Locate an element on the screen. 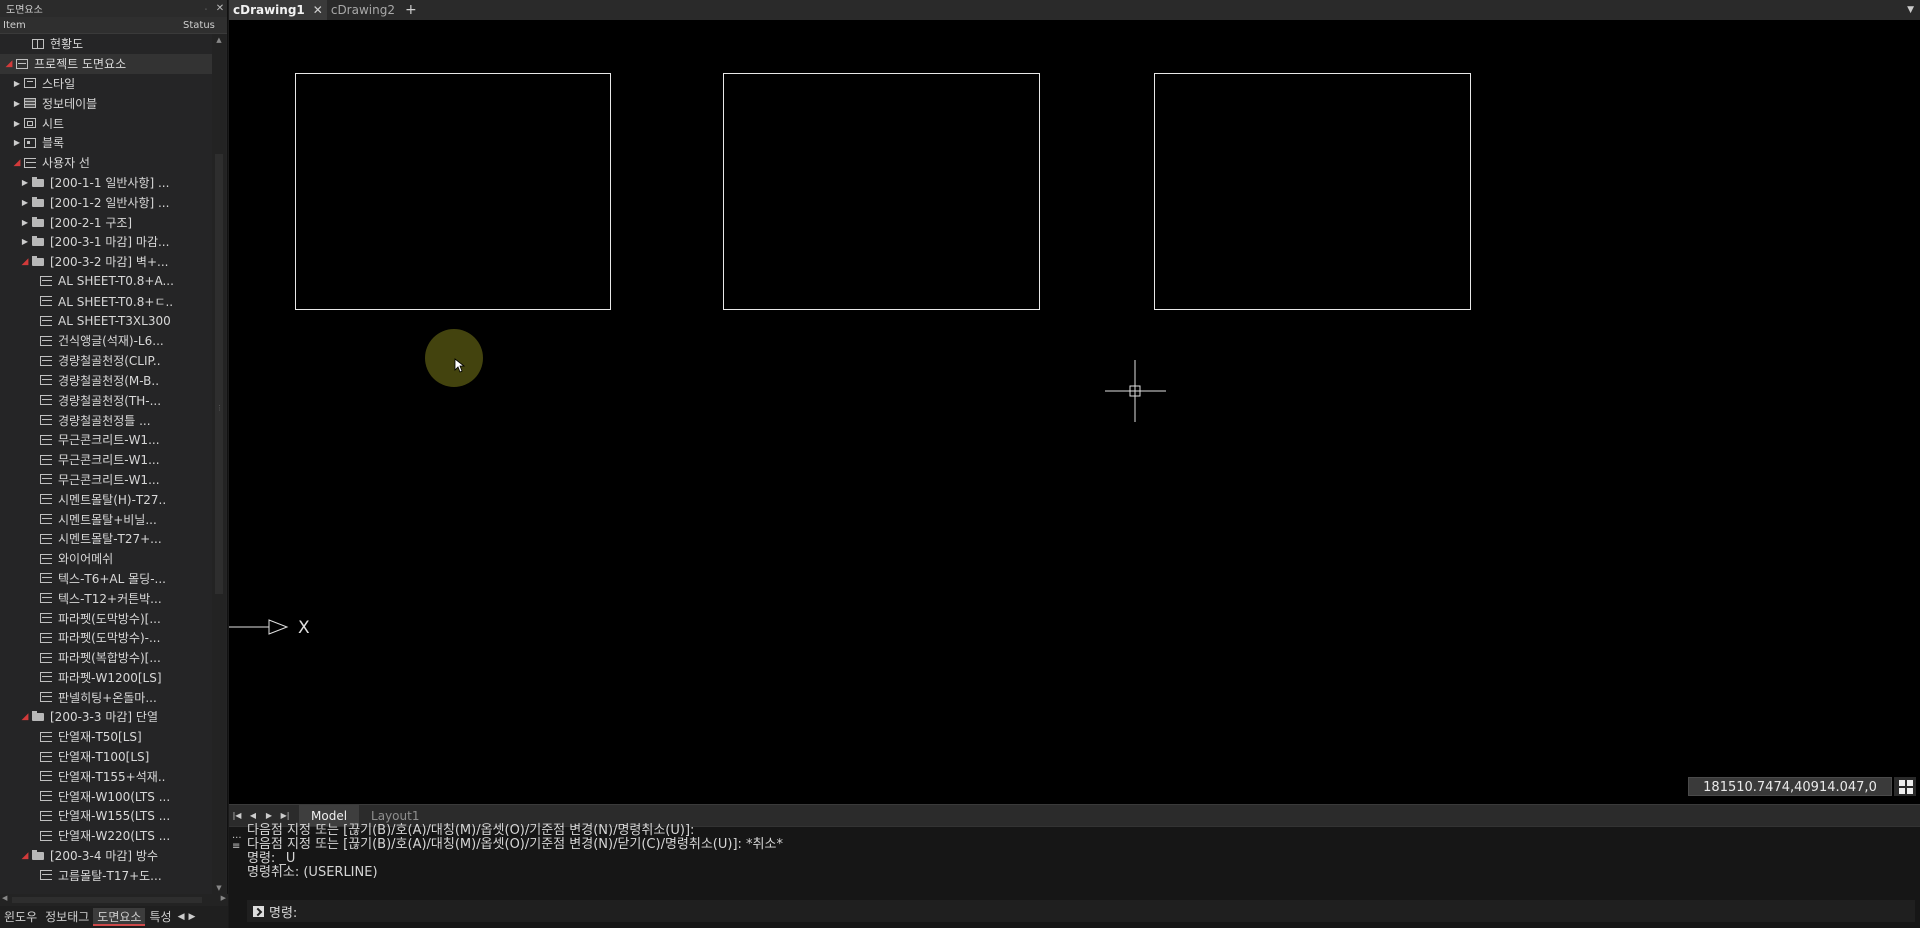 This screenshot has height=928, width=1920. tree-vertical-scrollbar: ▲ ⋮ ▼ is located at coordinates (219, 464).